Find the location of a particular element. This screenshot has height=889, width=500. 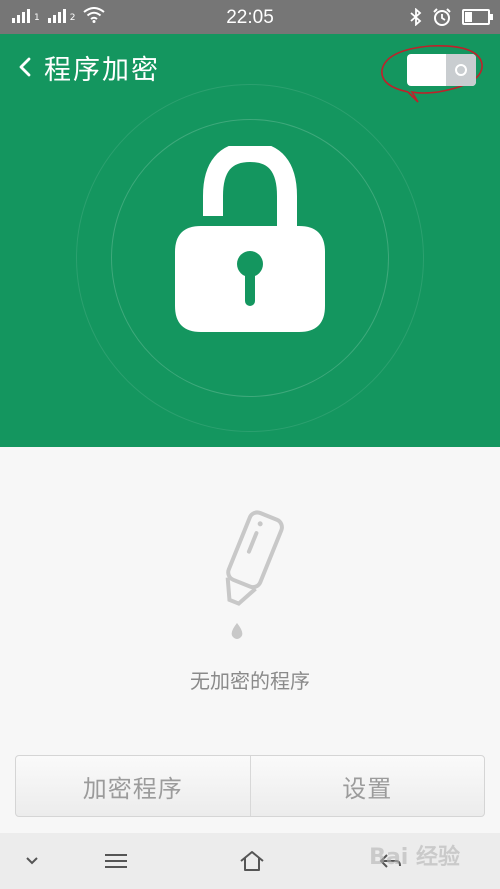

alarm-icon is located at coordinates (442, 17).